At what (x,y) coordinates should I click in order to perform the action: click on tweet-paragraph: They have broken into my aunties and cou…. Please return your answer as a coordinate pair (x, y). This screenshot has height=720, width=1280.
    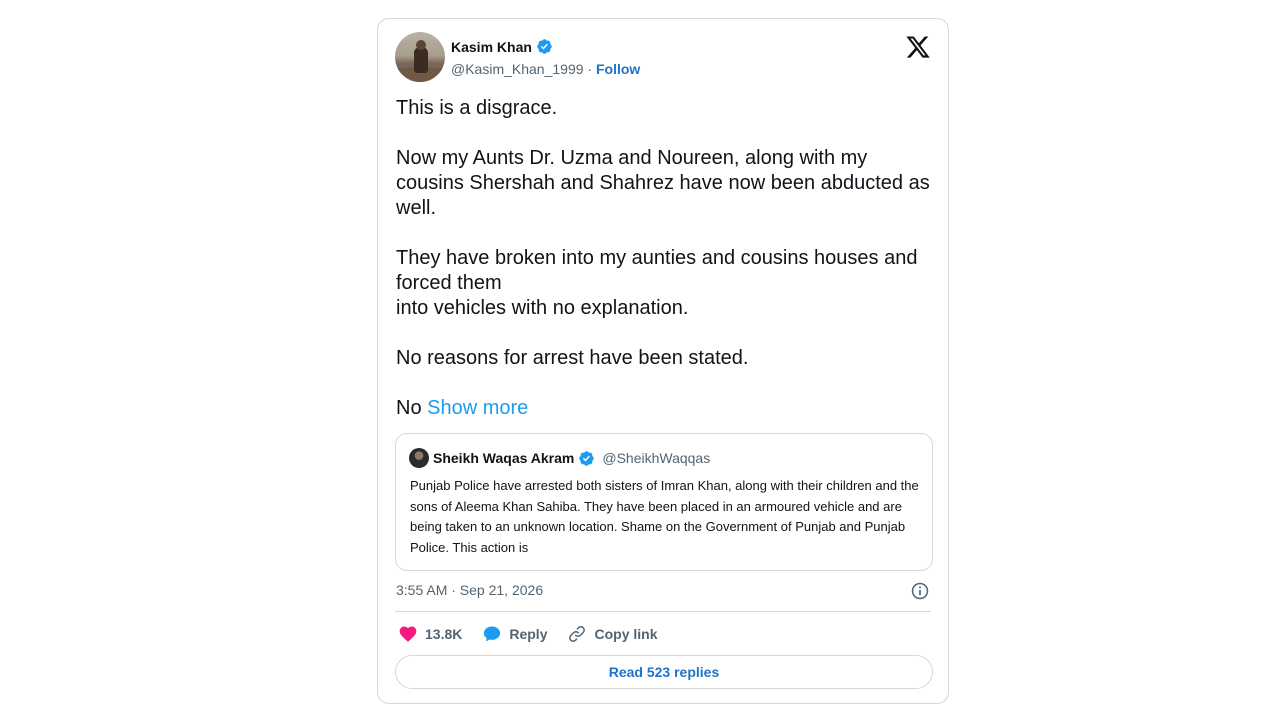
    Looking at the image, I should click on (666, 283).